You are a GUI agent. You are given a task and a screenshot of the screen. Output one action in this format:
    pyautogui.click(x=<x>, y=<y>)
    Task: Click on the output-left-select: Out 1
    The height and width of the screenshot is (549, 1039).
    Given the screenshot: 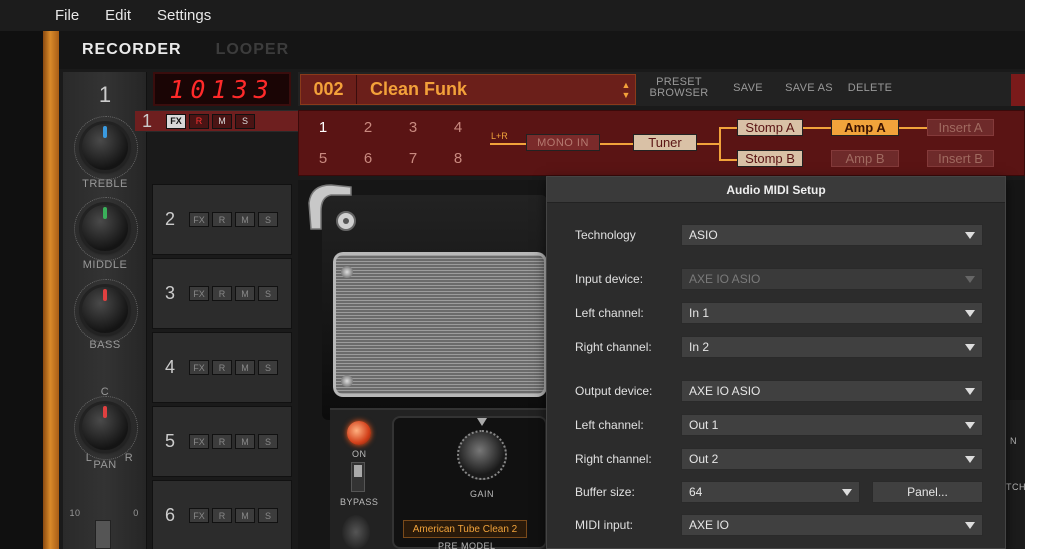 What is the action you would take?
    pyautogui.click(x=832, y=425)
    